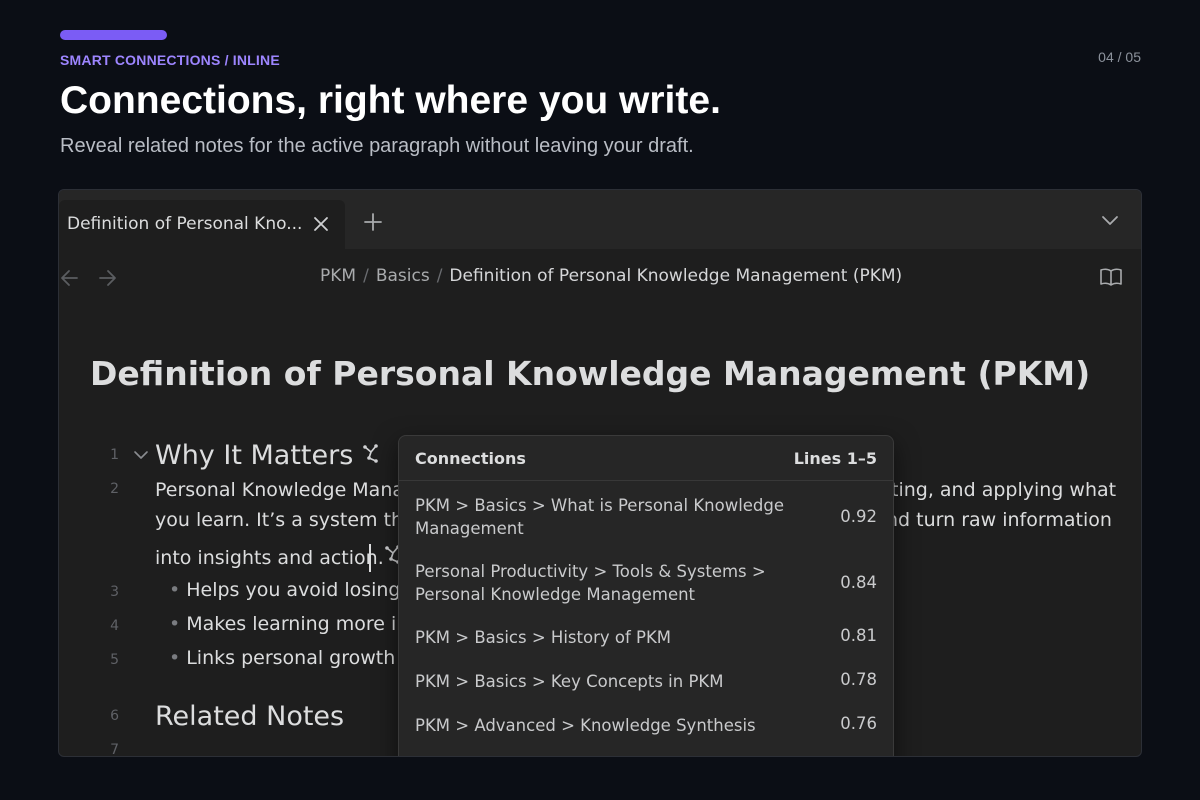 The width and height of the screenshot is (1200, 800). What do you see at coordinates (858, 635) in the screenshot?
I see `result-score: 0.81` at bounding box center [858, 635].